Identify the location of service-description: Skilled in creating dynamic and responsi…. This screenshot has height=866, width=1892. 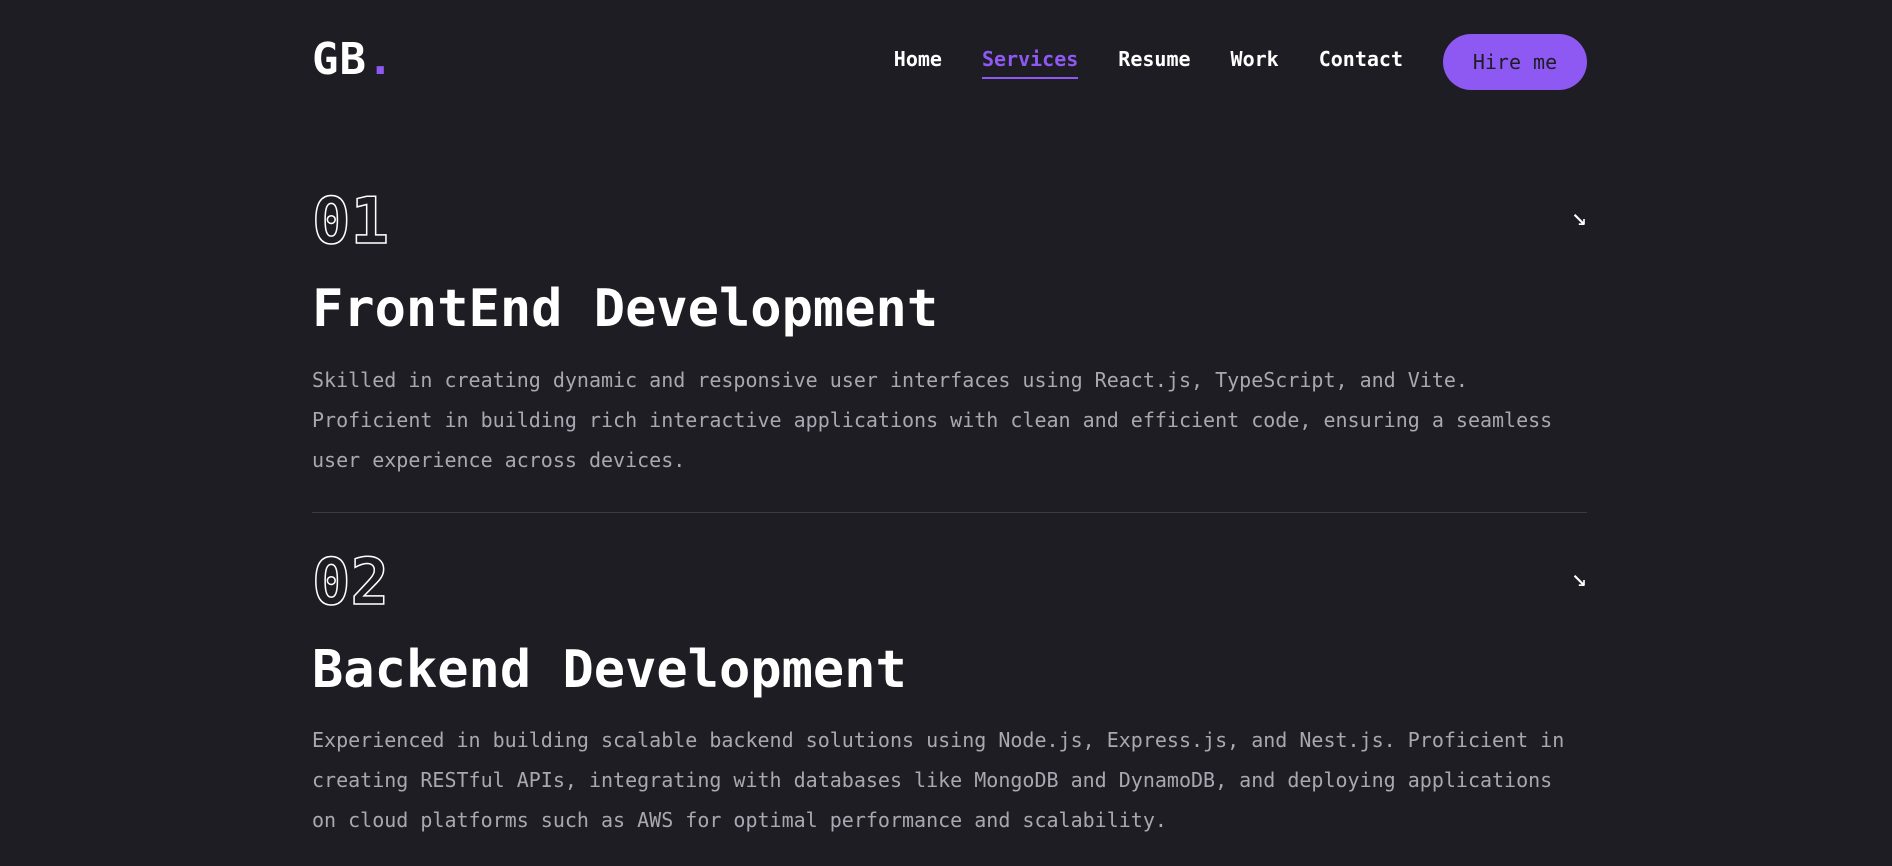
(932, 419).